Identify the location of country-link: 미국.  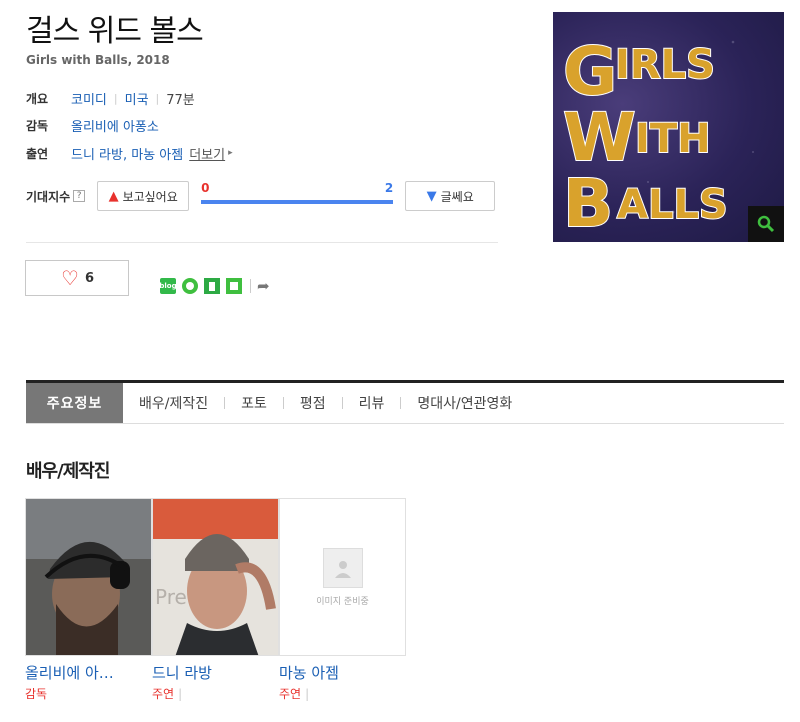
(137, 98).